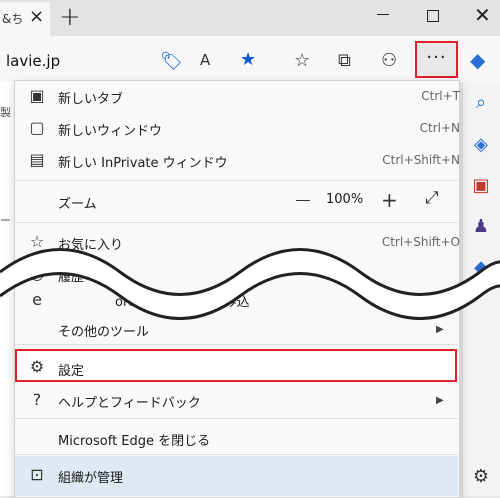 The image size is (500, 498). Describe the element at coordinates (104, 332) in the screenshot. I see `menu-label: その他のツール` at that location.